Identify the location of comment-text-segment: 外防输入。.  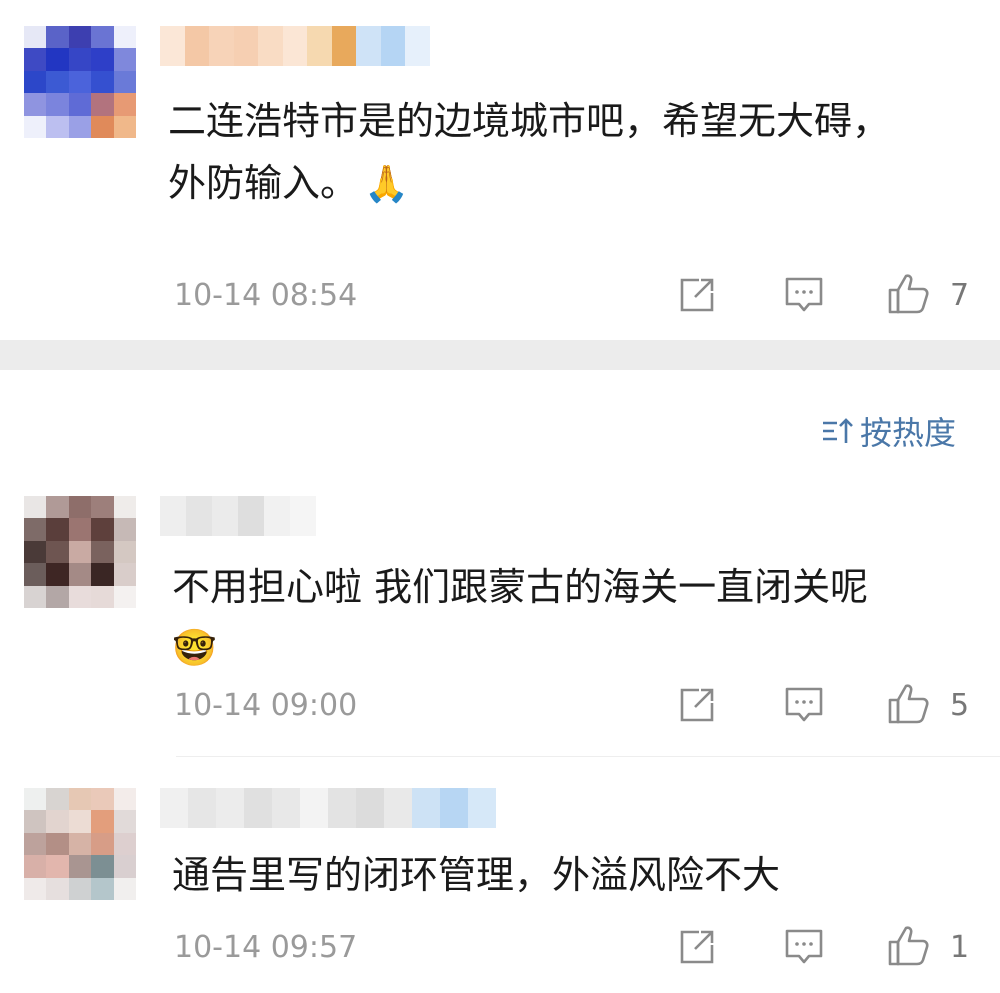
(263, 183).